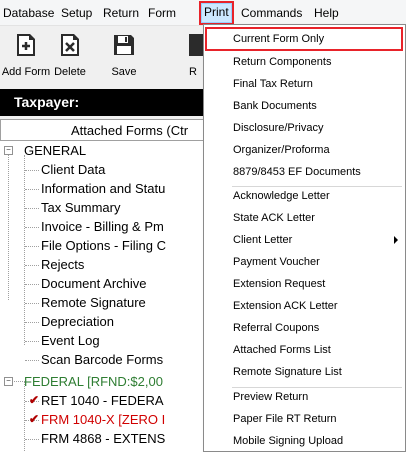 Image resolution: width=406 pixels, height=452 pixels. Describe the element at coordinates (271, 13) in the screenshot. I see `menu-commands: Commands` at that location.